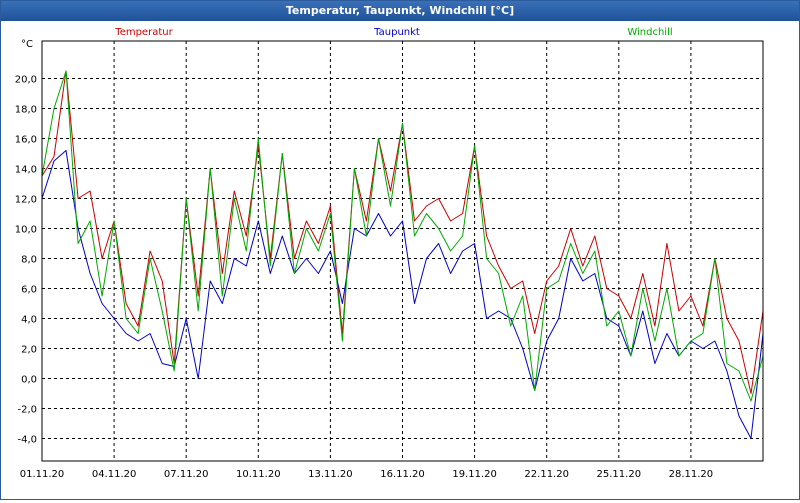 The width and height of the screenshot is (800, 503). Describe the element at coordinates (26, 230) in the screenshot. I see `y-tick-label: 10,0` at that location.